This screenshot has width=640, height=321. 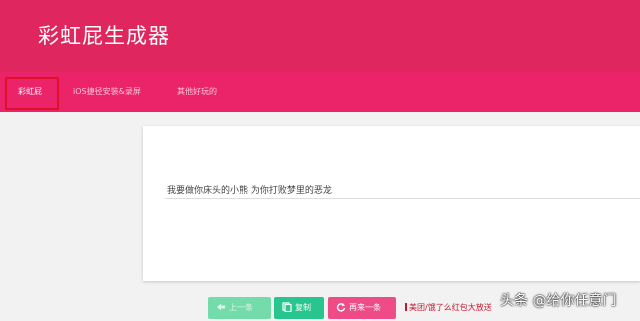 I want to click on next-button: 再来一条, so click(x=362, y=308).